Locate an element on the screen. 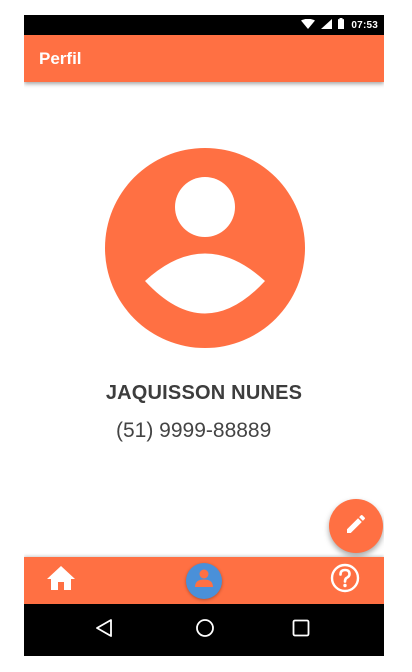 The height and width of the screenshot is (672, 412). profile-icon is located at coordinates (204, 580).